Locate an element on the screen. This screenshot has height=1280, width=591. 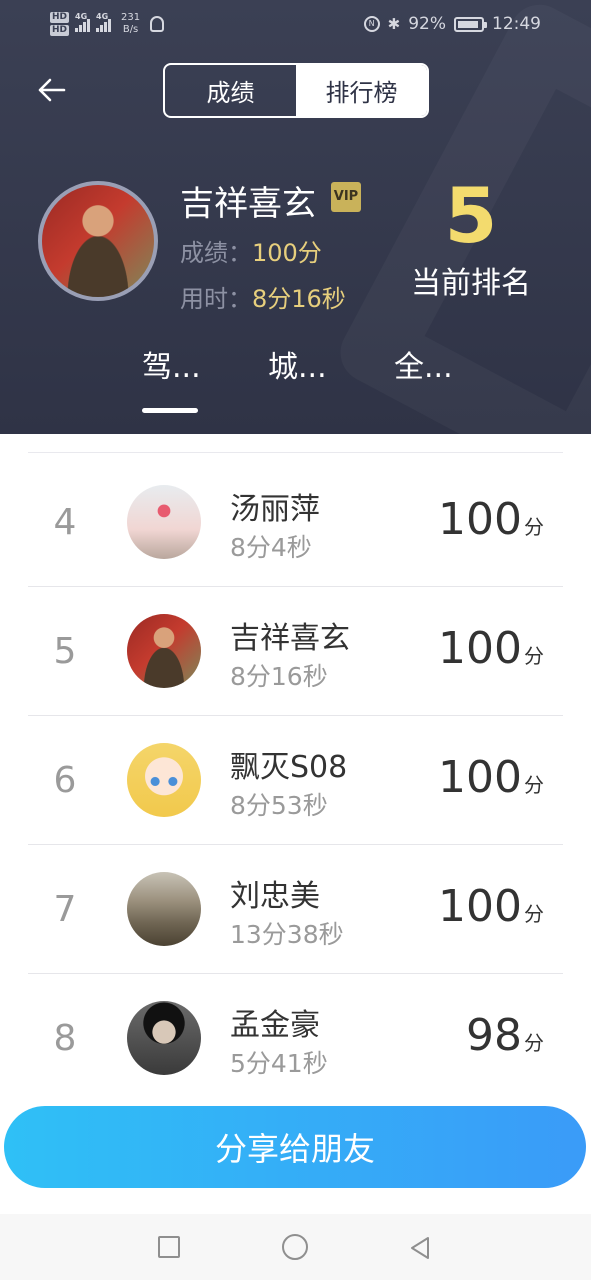
rank-number: 7 is located at coordinates (65, 909).